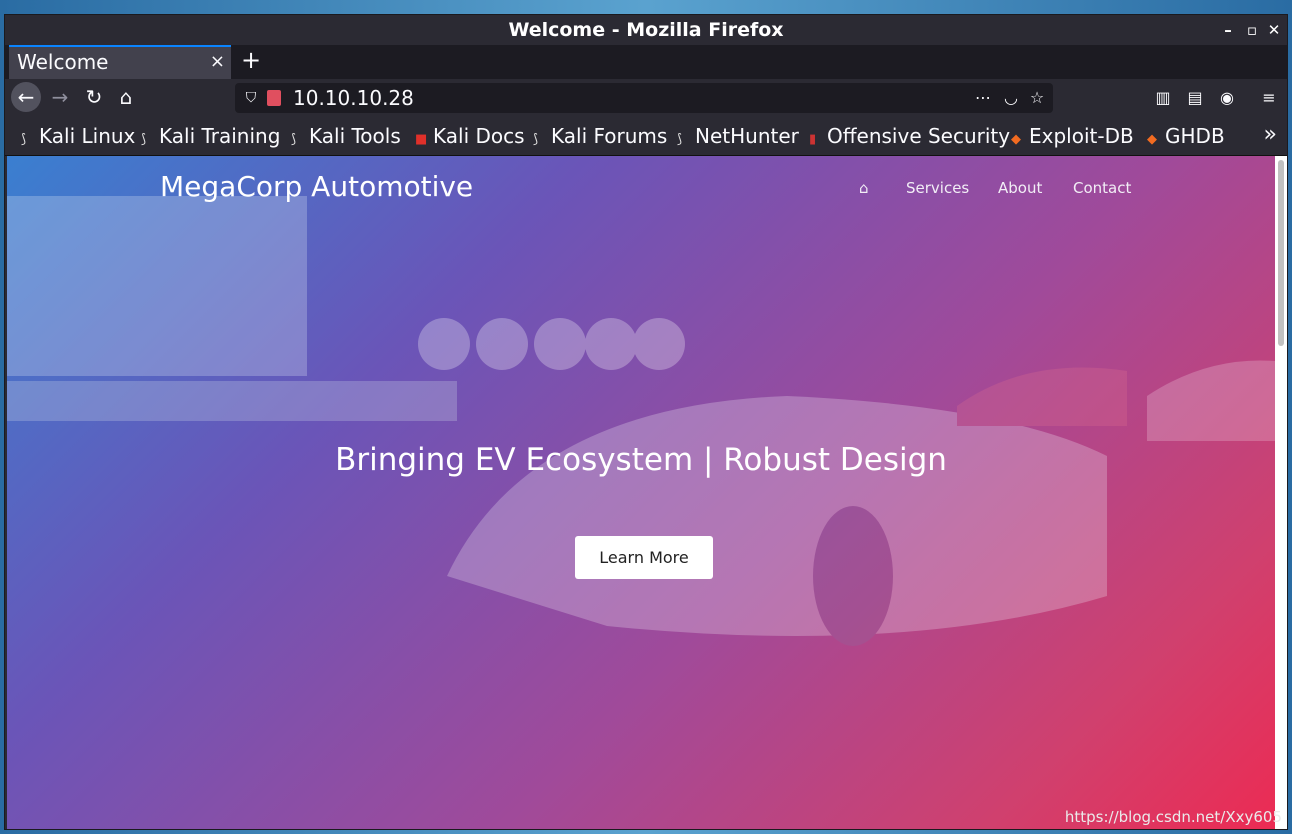 The image size is (1292, 834). Describe the element at coordinates (909, 136) in the screenshot. I see `bookmark-offensive-security: ▮ Offensive Security` at that location.